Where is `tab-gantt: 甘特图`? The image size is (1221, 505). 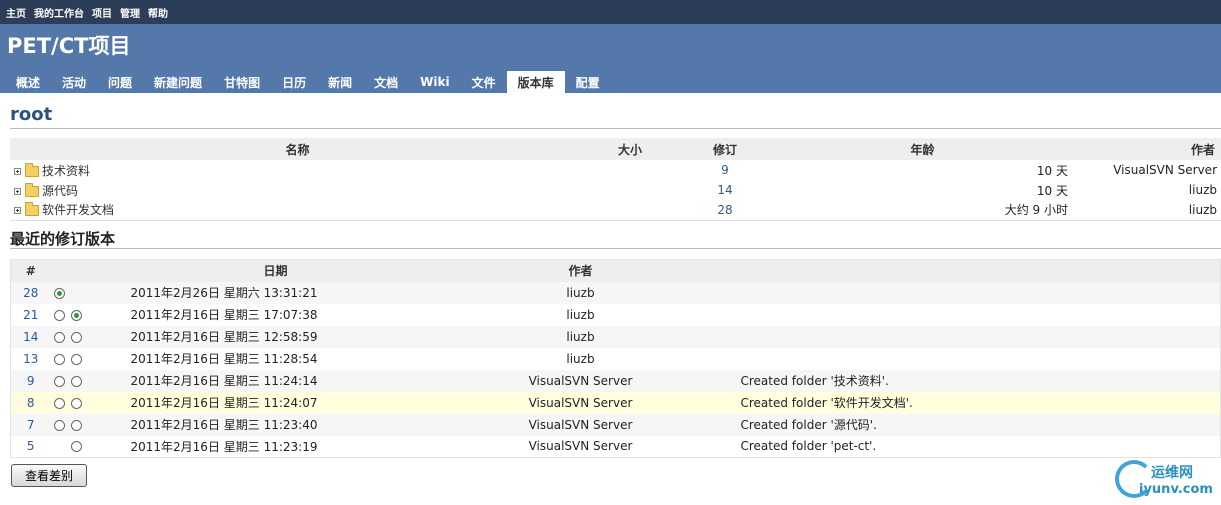 tab-gantt: 甘特图 is located at coordinates (242, 82).